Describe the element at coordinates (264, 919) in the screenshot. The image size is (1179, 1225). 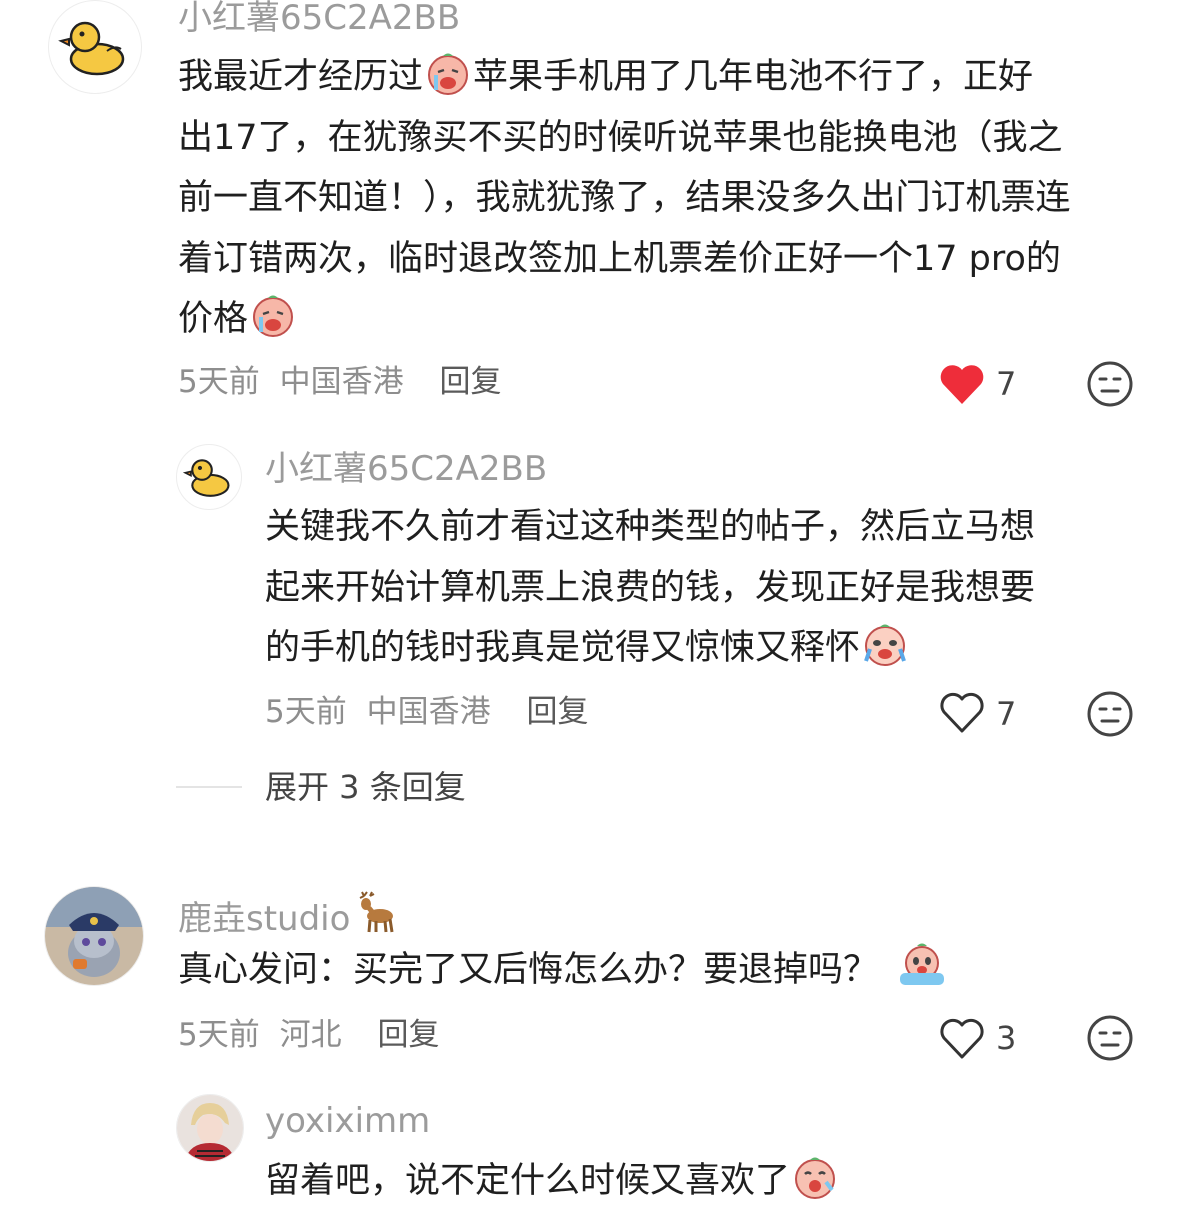
I see `username-text: 鹿垚studio` at that location.